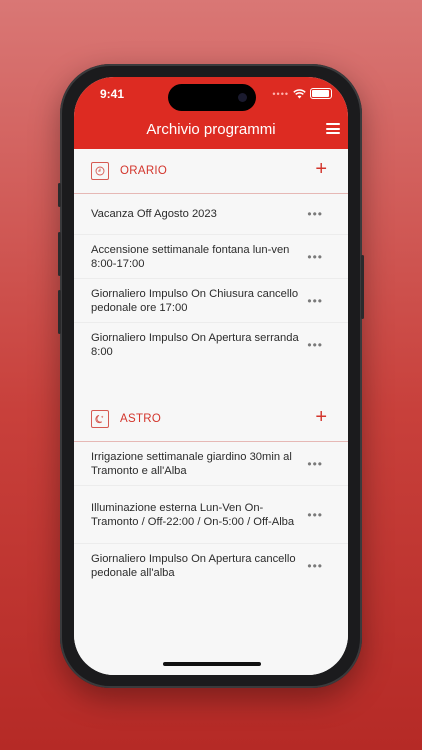 The height and width of the screenshot is (750, 422). Describe the element at coordinates (144, 171) in the screenshot. I see `section-label: ORARIO` at that location.